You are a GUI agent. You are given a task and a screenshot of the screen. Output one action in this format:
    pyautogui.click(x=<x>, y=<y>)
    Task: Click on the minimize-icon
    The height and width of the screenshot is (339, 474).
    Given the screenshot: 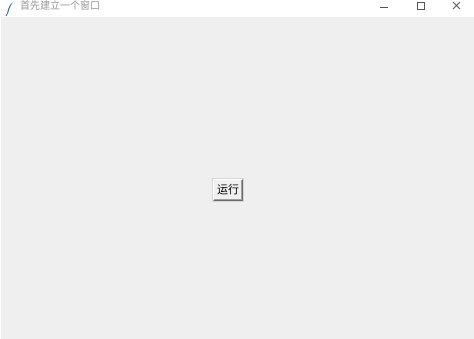 What is the action you would take?
    pyautogui.click(x=384, y=7)
    